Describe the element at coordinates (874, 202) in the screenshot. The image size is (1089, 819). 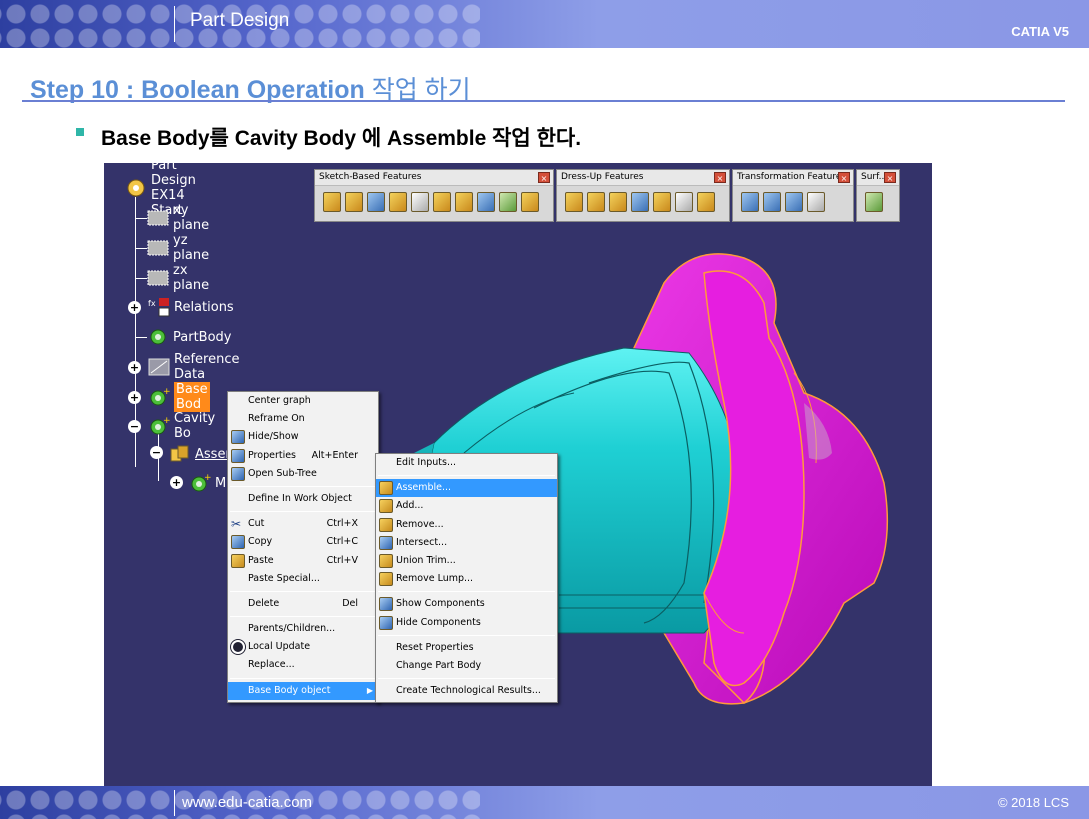
I see `split-icon` at that location.